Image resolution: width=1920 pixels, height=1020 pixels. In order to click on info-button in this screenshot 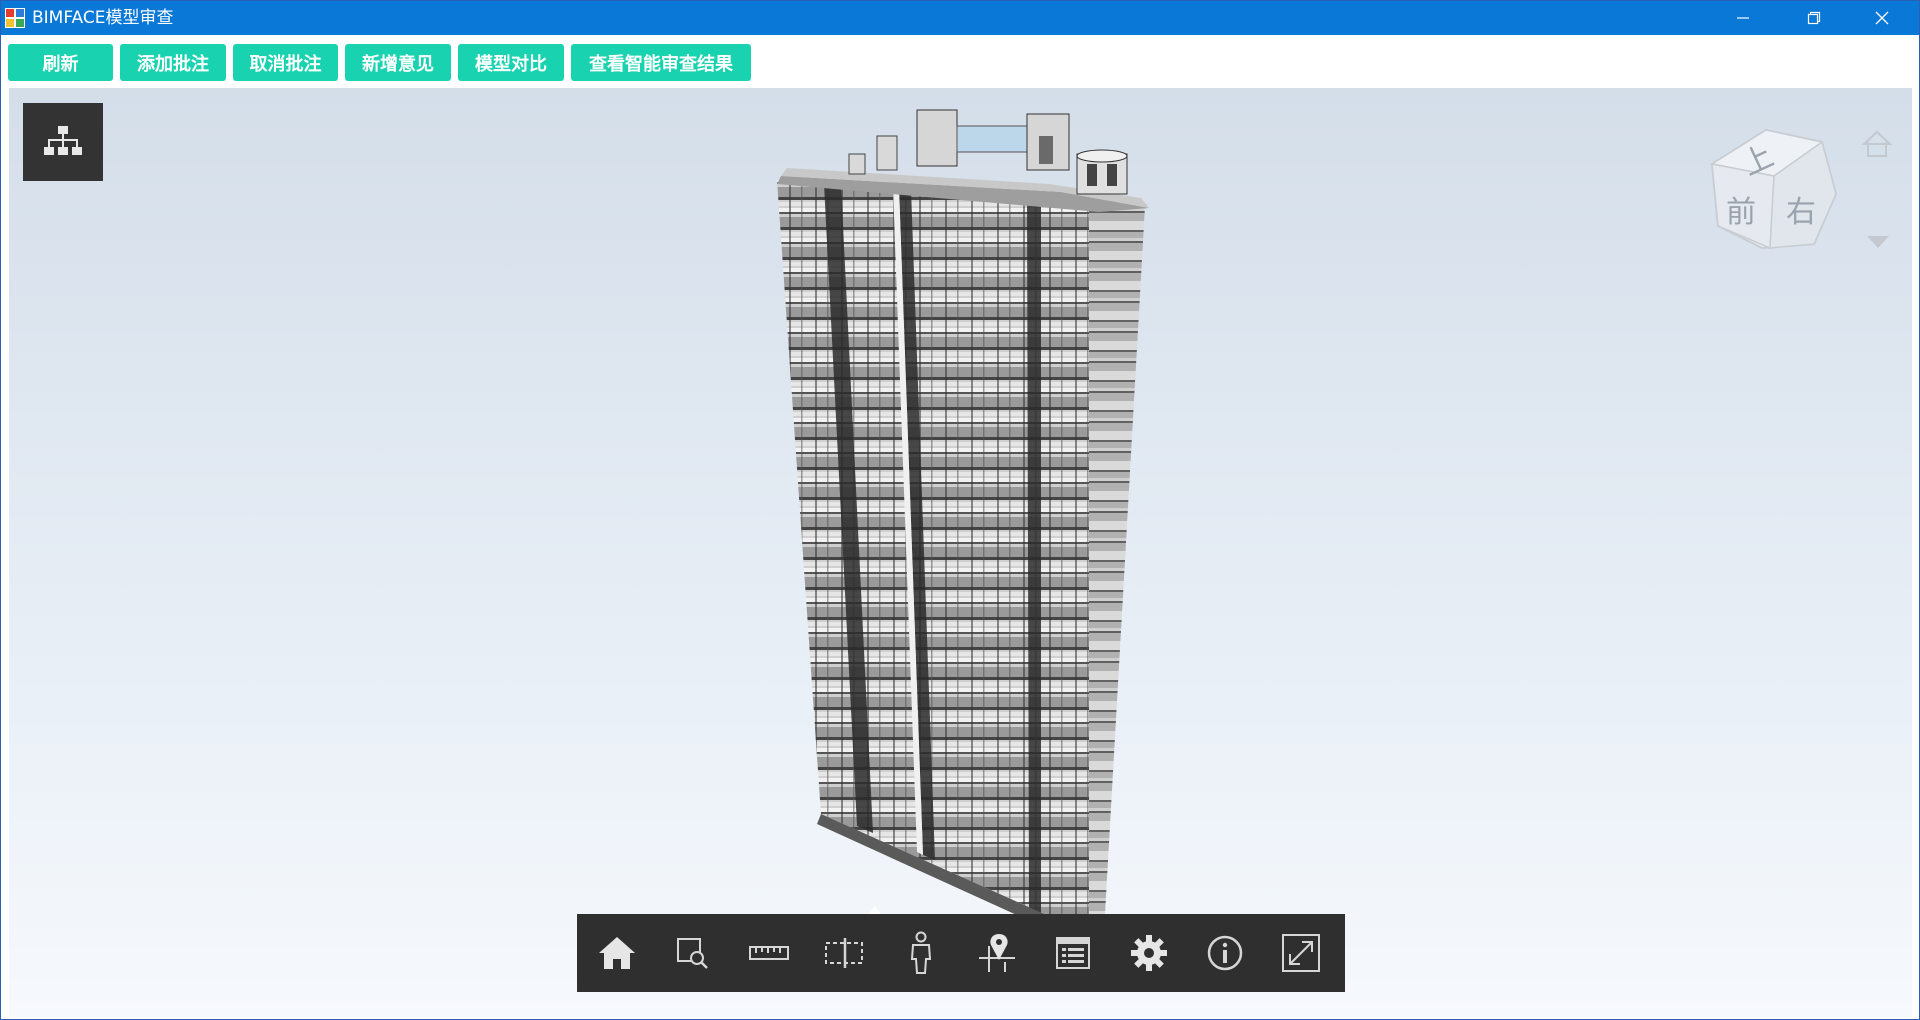, I will do `click(1225, 953)`.